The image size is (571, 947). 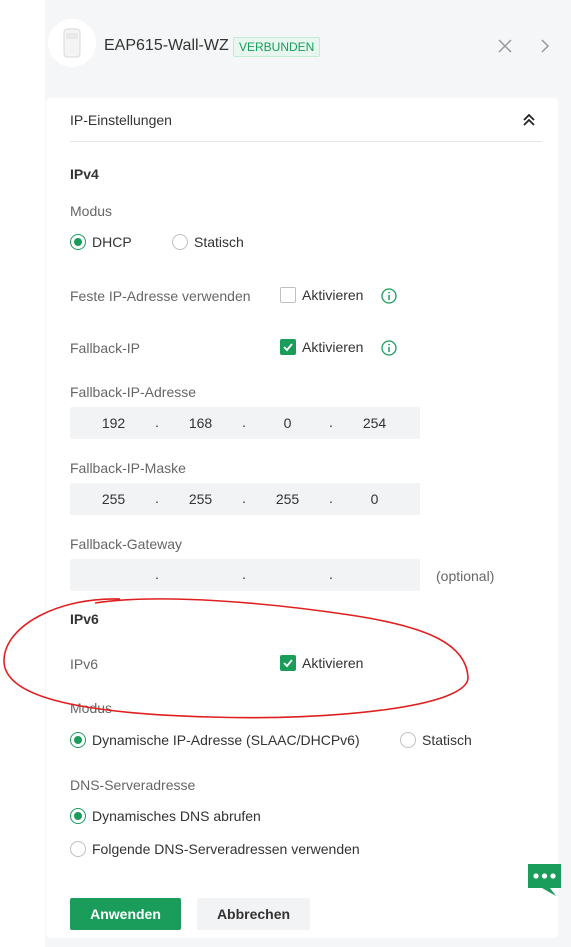 What do you see at coordinates (544, 880) in the screenshot?
I see `chat-icon` at bounding box center [544, 880].